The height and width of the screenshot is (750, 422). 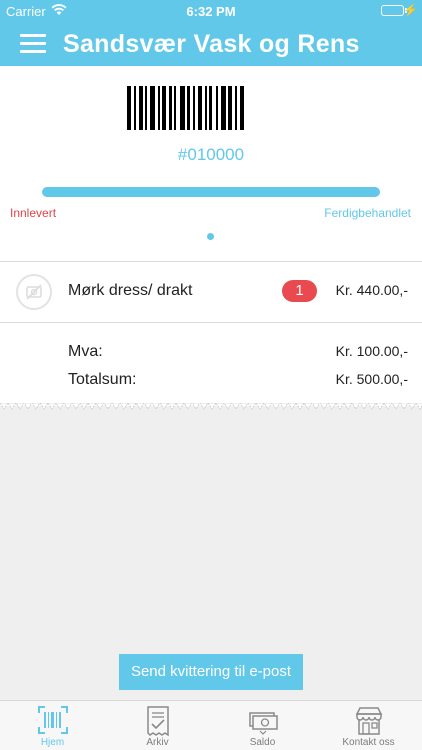 I want to click on tab-balance: Saldo, so click(x=262, y=725).